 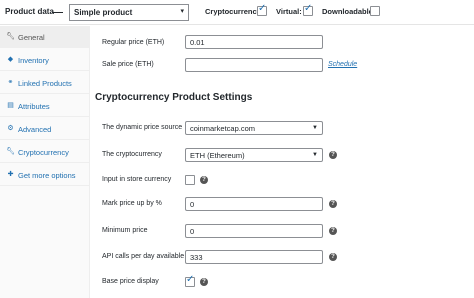 I want to click on product-type-value: Simple product, so click(x=103, y=12).